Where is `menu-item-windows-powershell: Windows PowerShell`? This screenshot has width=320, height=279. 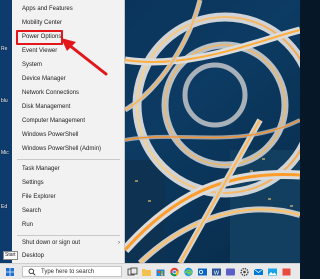 menu-item-windows-powershell: Windows PowerShell is located at coordinates (68, 135).